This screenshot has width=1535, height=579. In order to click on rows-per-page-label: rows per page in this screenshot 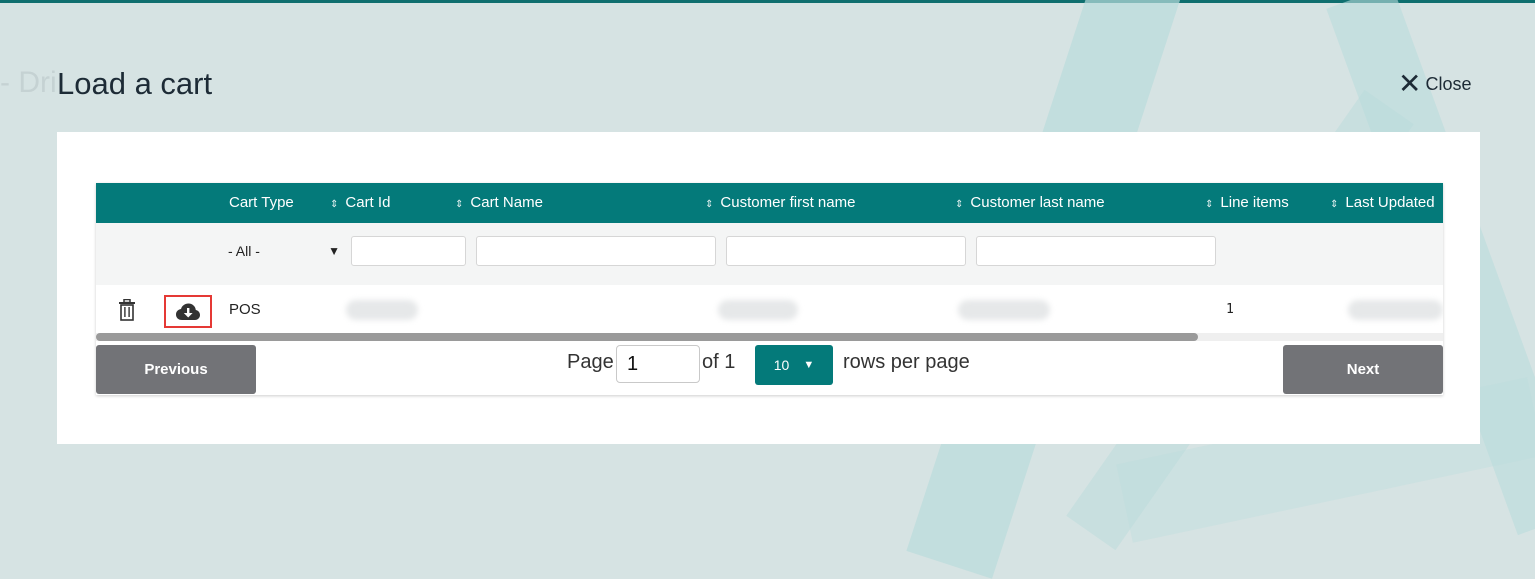, I will do `click(906, 362)`.